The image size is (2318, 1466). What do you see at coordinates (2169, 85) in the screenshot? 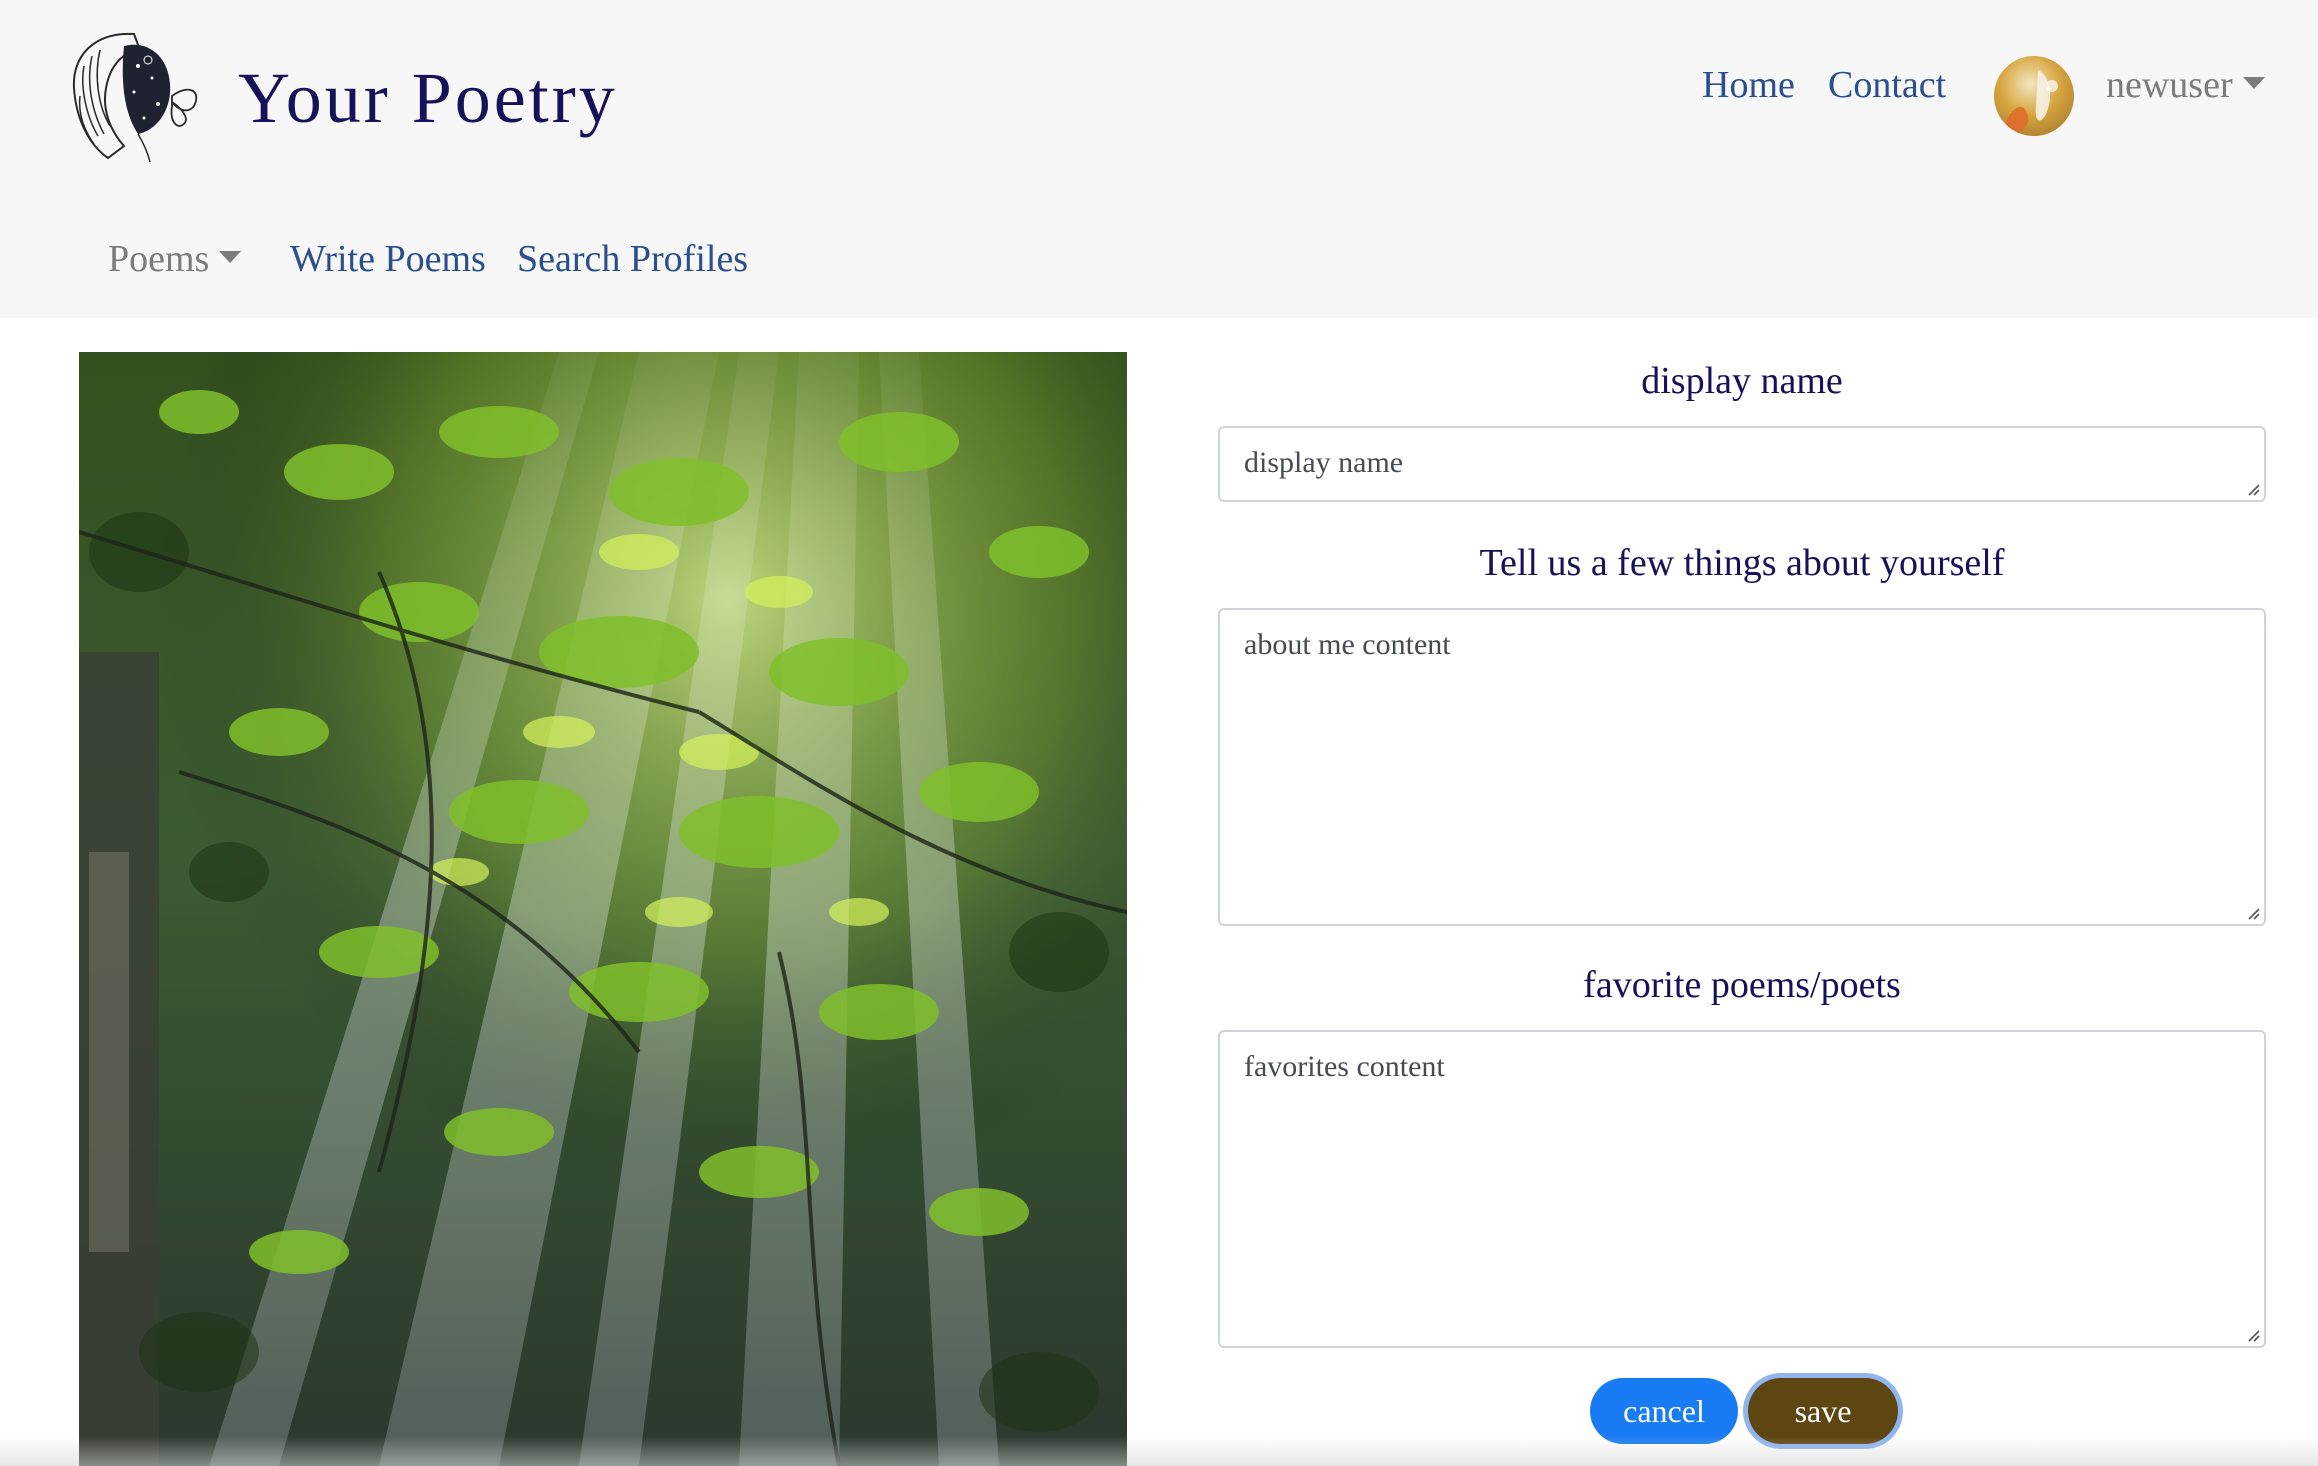
I see `username-label: newuser` at bounding box center [2169, 85].